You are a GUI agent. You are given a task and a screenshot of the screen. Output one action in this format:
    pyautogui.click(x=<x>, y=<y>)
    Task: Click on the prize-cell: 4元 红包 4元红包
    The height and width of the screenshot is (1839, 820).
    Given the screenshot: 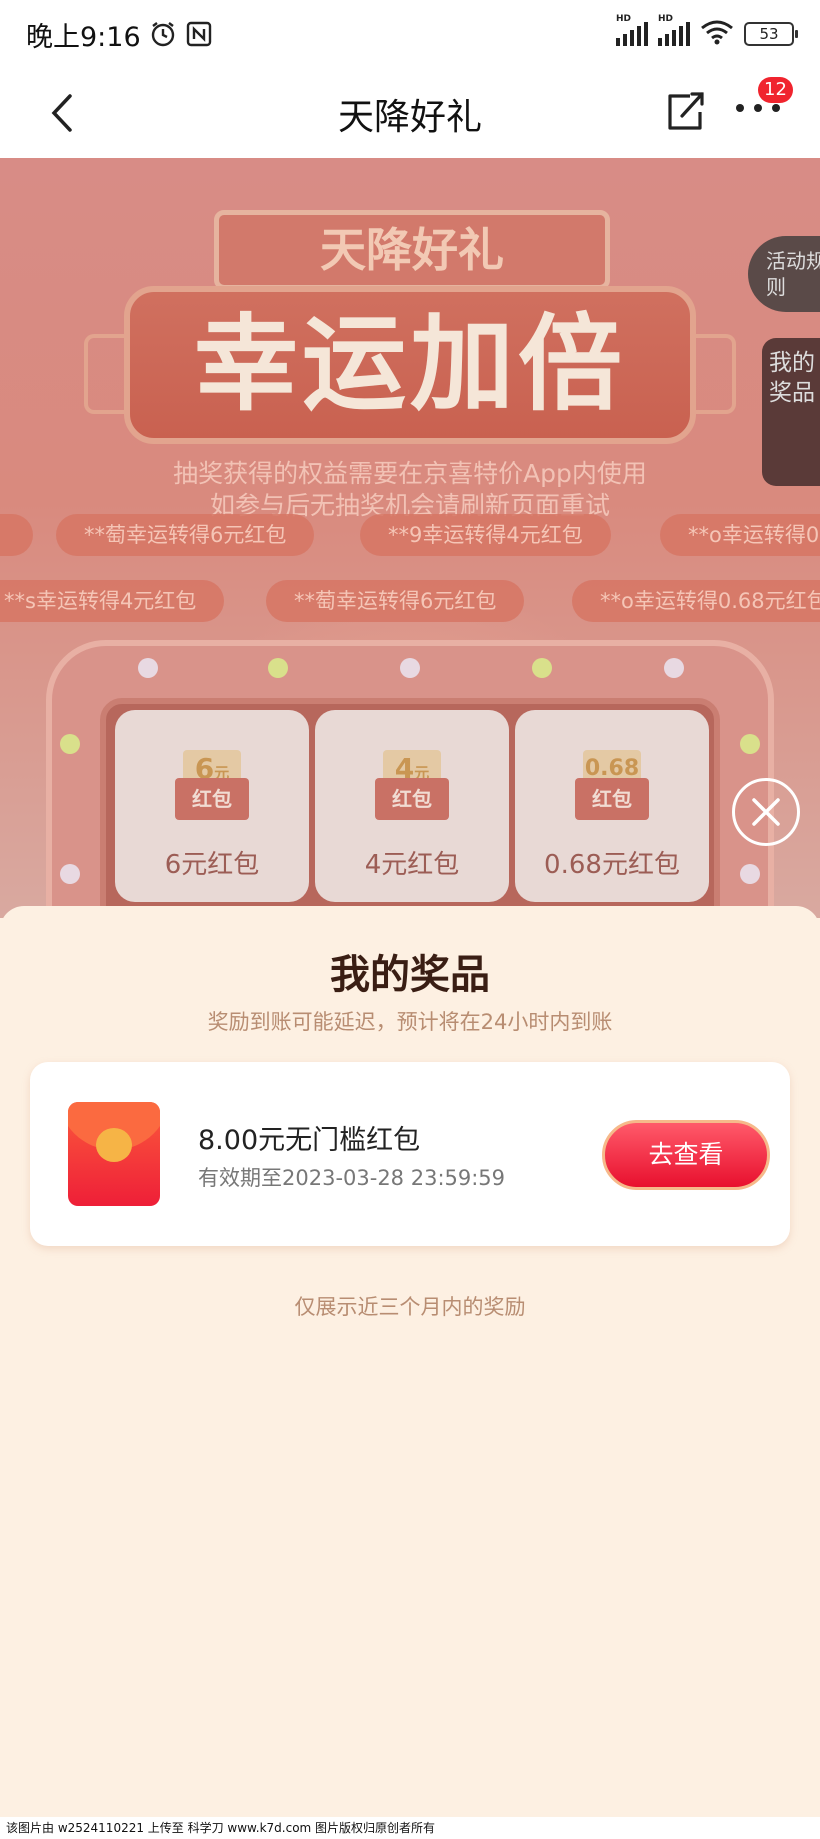 What is the action you would take?
    pyautogui.click(x=412, y=806)
    